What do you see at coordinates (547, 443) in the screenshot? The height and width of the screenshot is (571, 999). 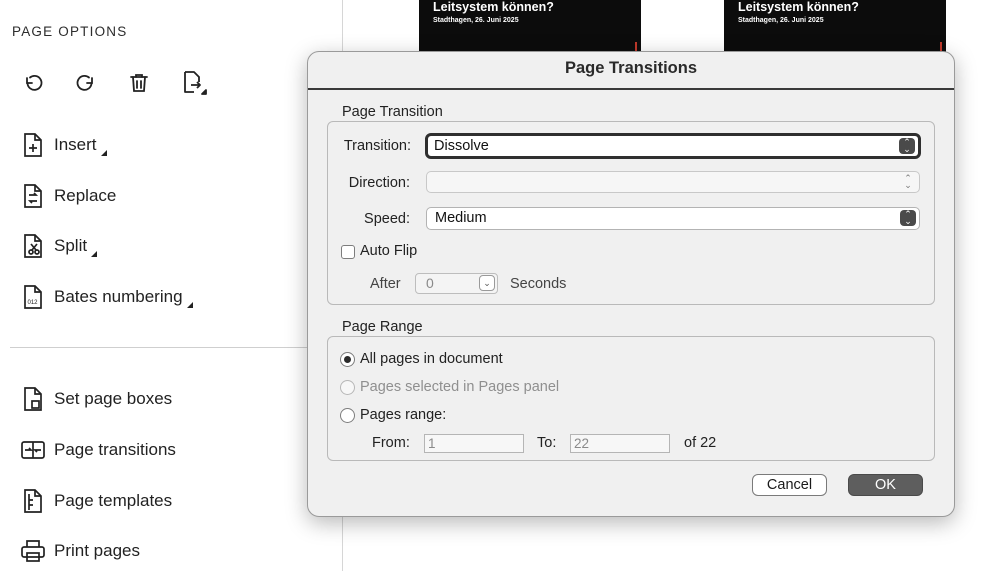 I see `to-label: To:` at bounding box center [547, 443].